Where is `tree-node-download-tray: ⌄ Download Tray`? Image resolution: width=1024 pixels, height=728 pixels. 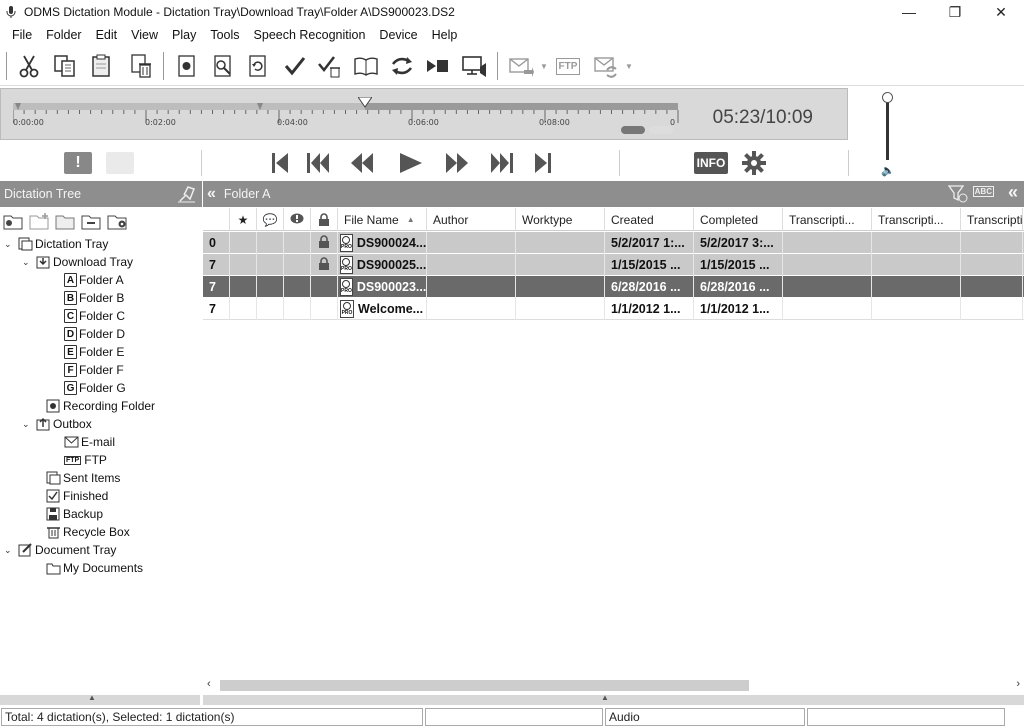 tree-node-download-tray: ⌄ Download Tray is located at coordinates (77, 262).